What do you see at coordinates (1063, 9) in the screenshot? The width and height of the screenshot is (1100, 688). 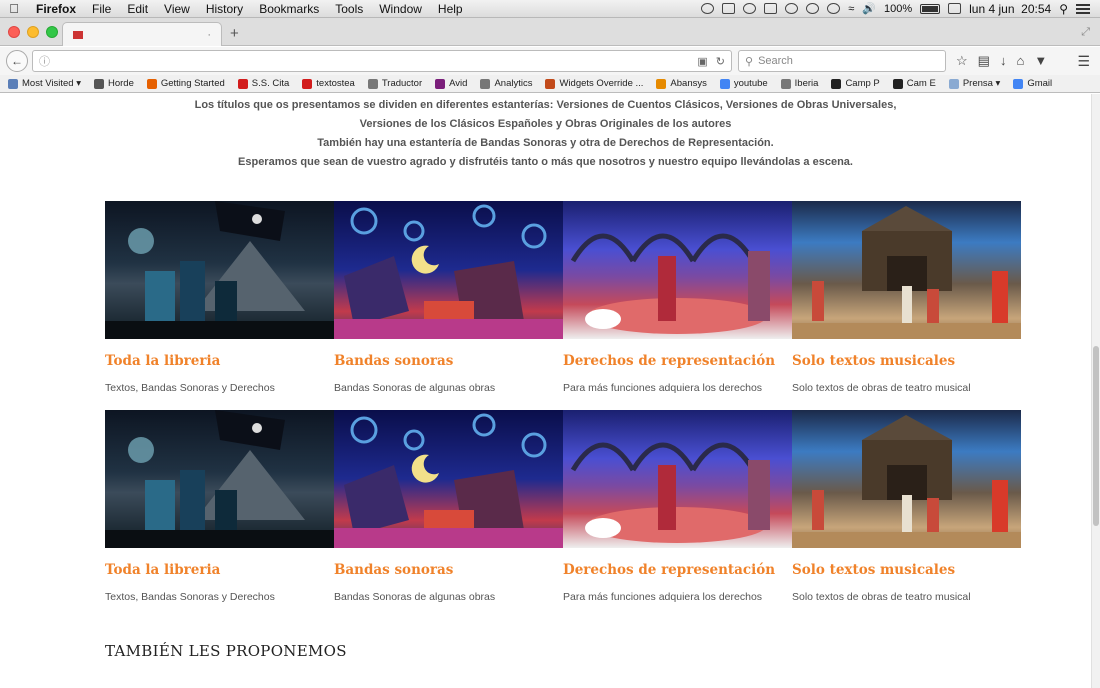 I see `spotlight-search-icon: ⚲` at bounding box center [1063, 9].